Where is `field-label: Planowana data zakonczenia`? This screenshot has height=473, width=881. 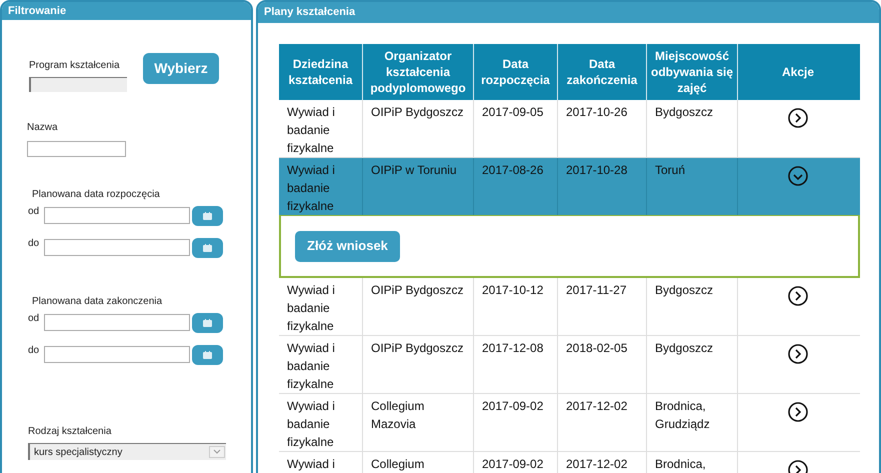 field-label: Planowana data zakonczenia is located at coordinates (97, 302).